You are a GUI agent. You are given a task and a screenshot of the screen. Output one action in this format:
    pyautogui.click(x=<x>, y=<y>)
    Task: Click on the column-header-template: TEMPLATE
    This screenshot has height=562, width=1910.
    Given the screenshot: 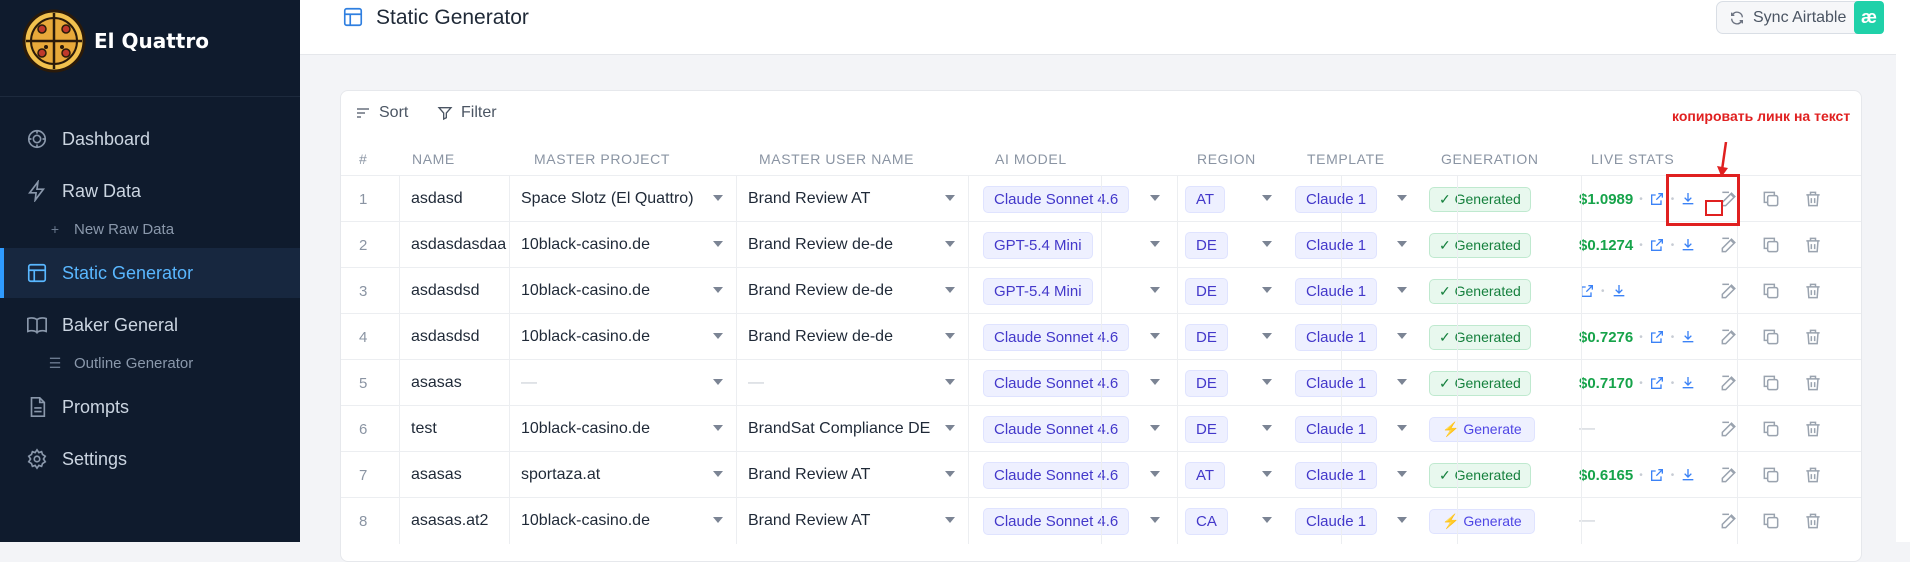 What is the action you would take?
    pyautogui.click(x=1346, y=159)
    